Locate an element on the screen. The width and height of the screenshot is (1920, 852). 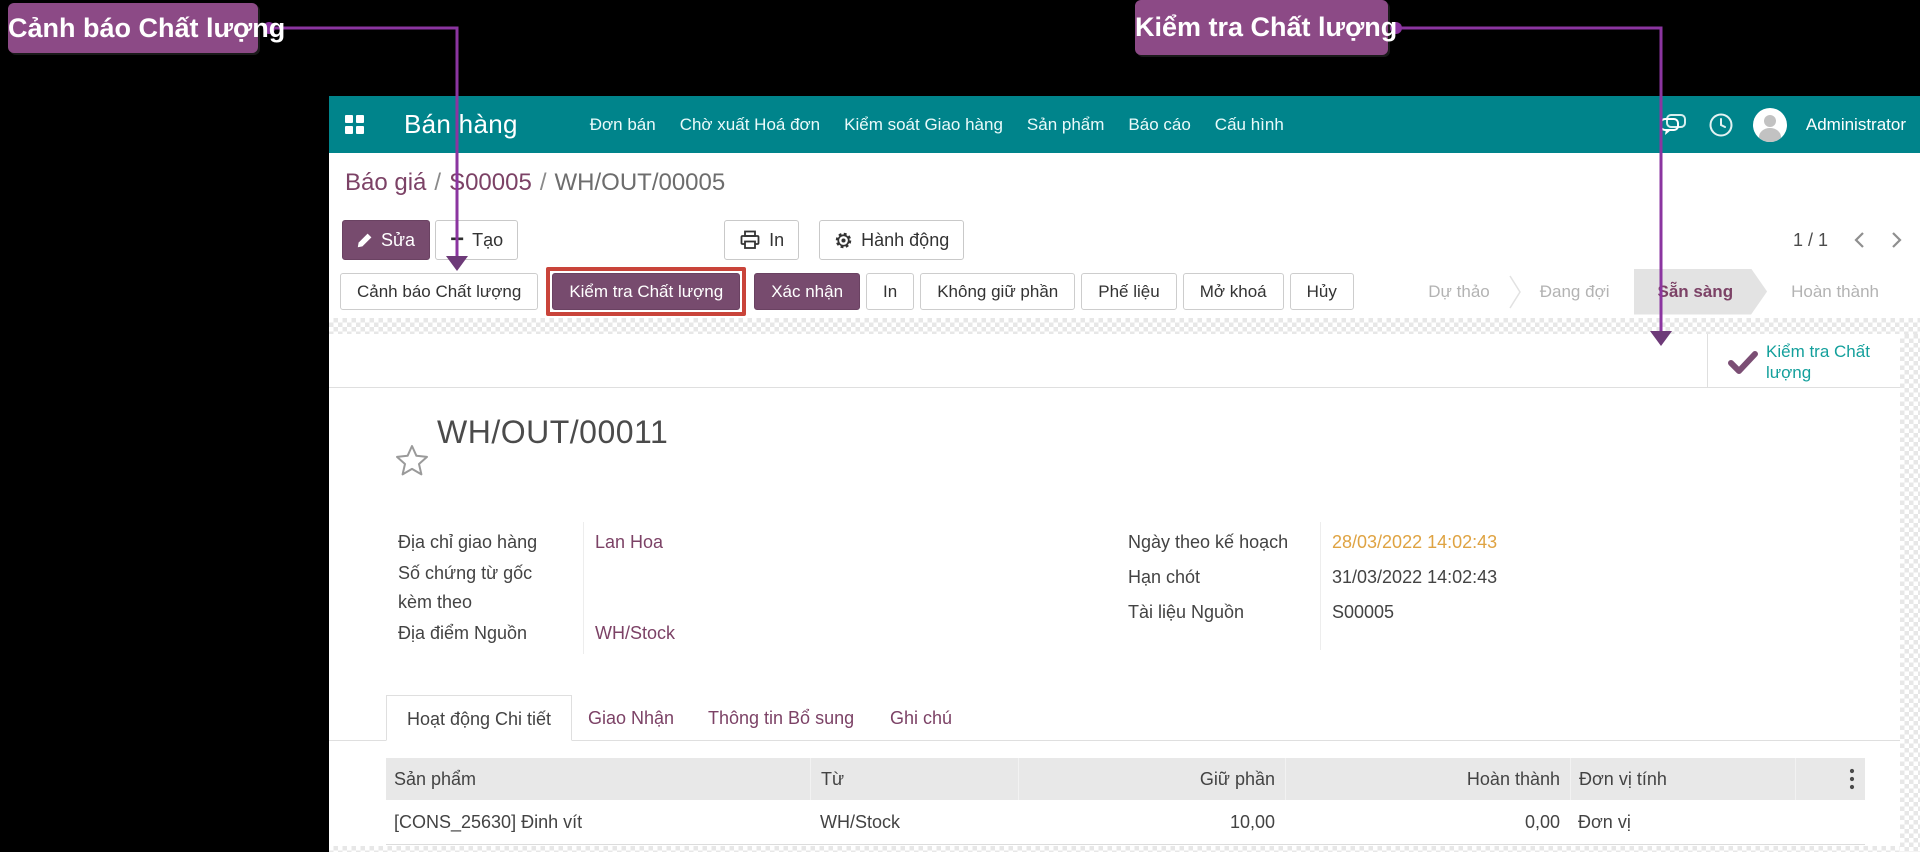
quality-check-smart-button: Kiểm tra Chất lượng is located at coordinates (1803, 361).